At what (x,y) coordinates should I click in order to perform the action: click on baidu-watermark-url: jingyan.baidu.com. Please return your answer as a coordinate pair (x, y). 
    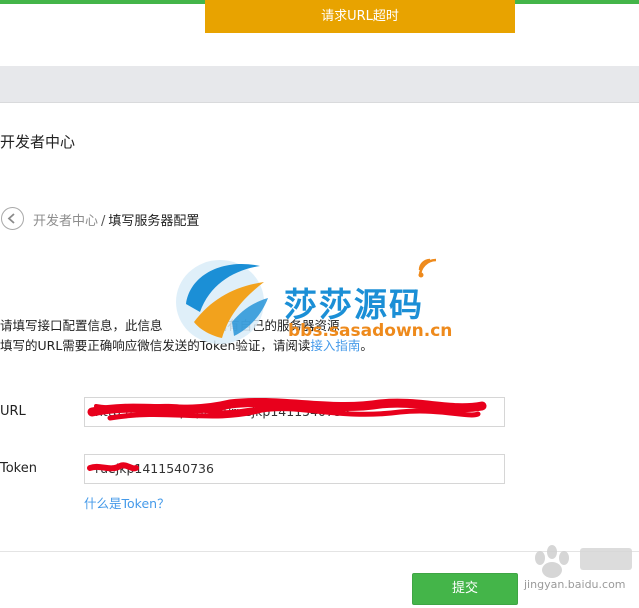
    Looking at the image, I should click on (575, 584).